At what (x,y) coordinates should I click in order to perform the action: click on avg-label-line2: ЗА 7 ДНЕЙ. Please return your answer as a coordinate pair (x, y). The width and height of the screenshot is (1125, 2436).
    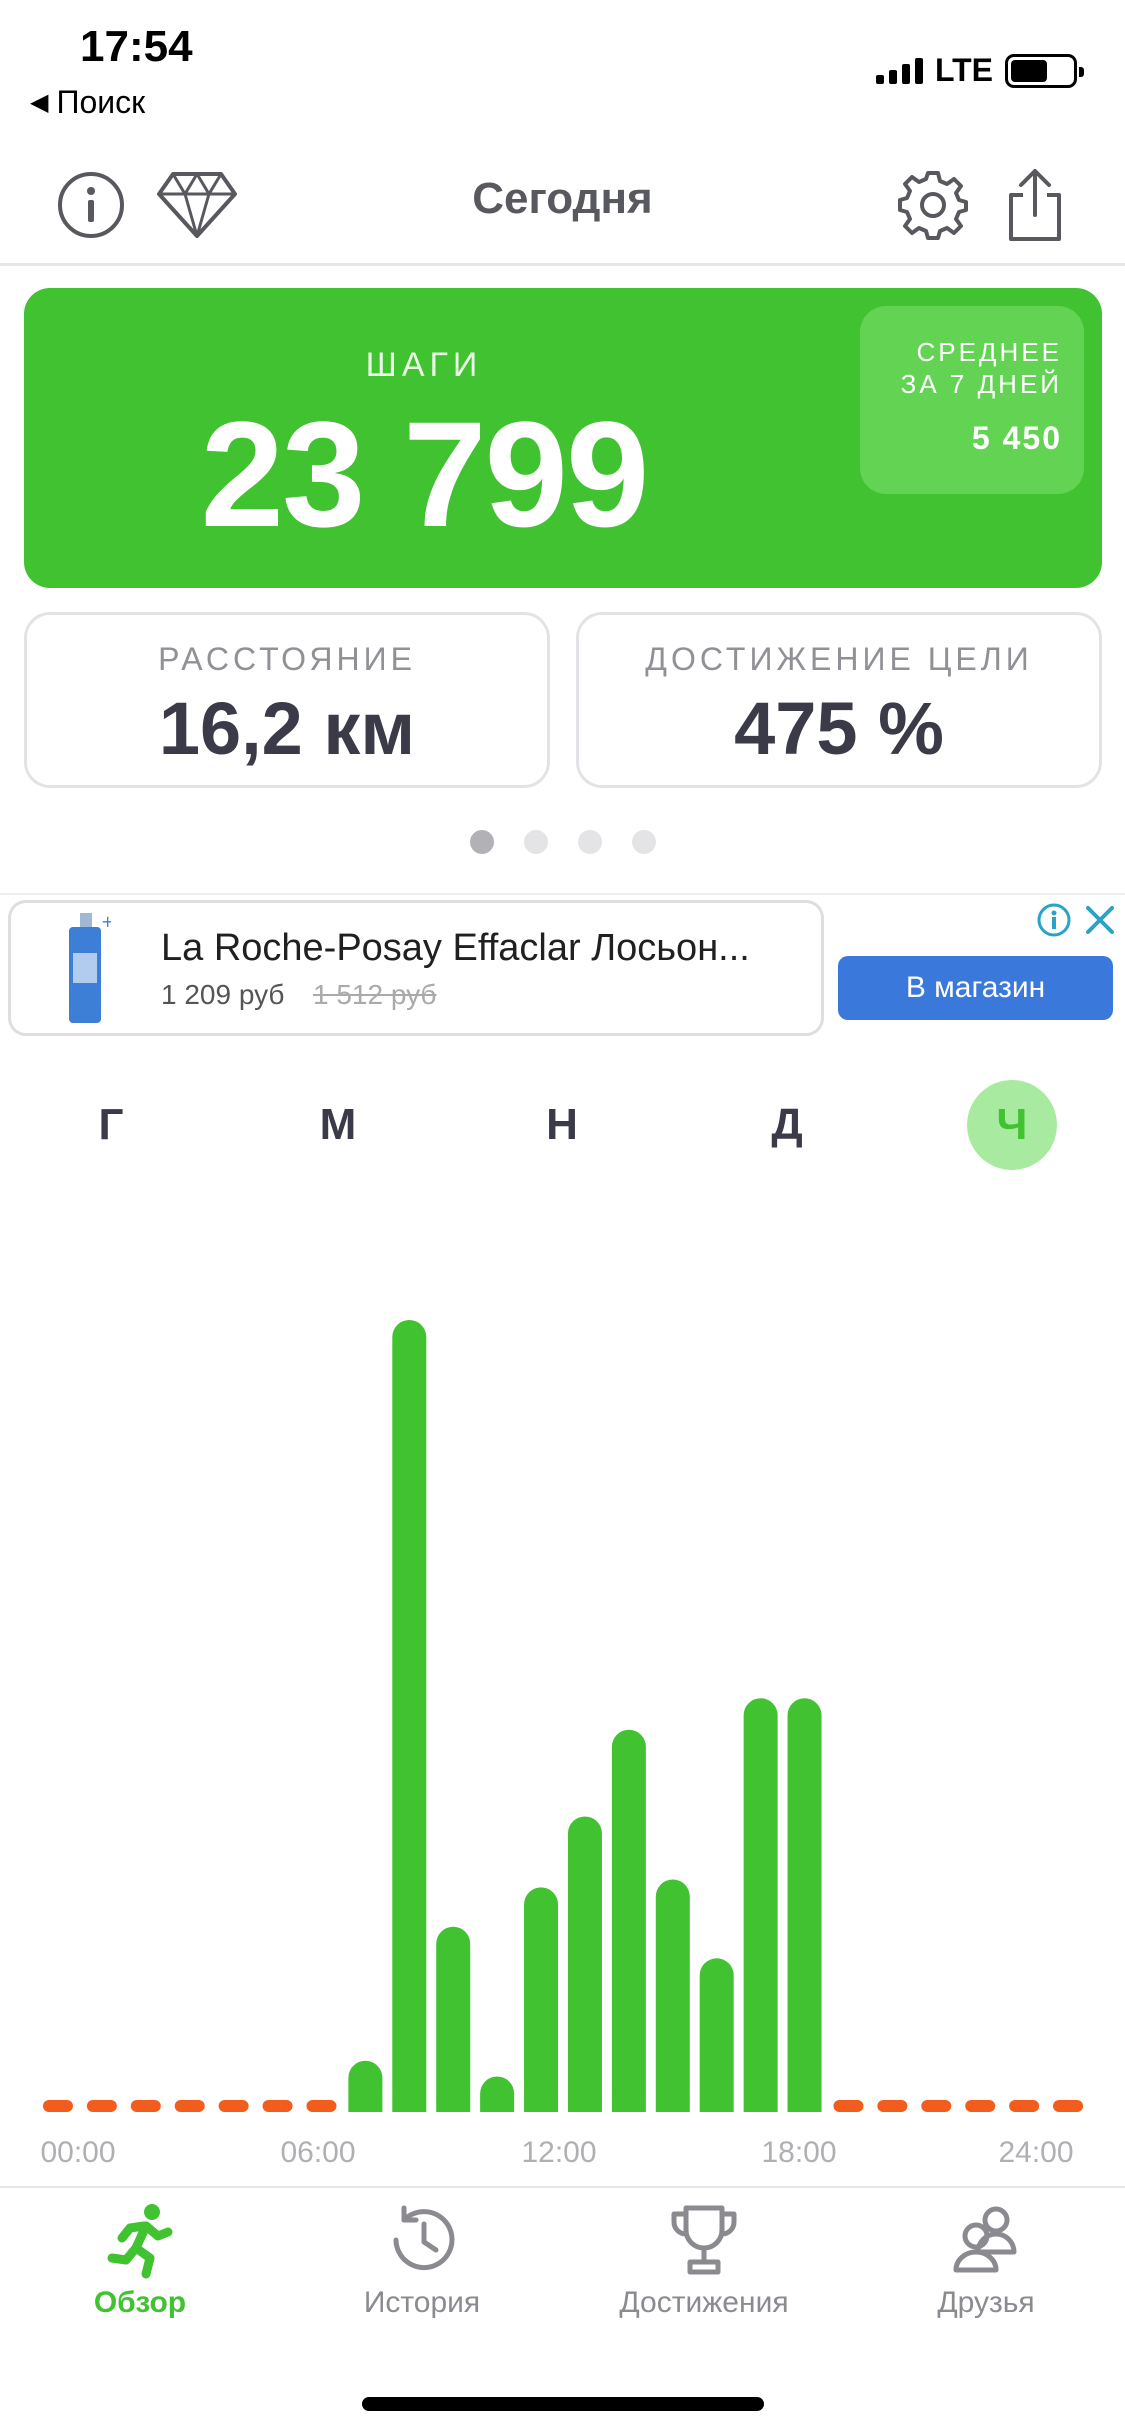
    Looking at the image, I should click on (981, 384).